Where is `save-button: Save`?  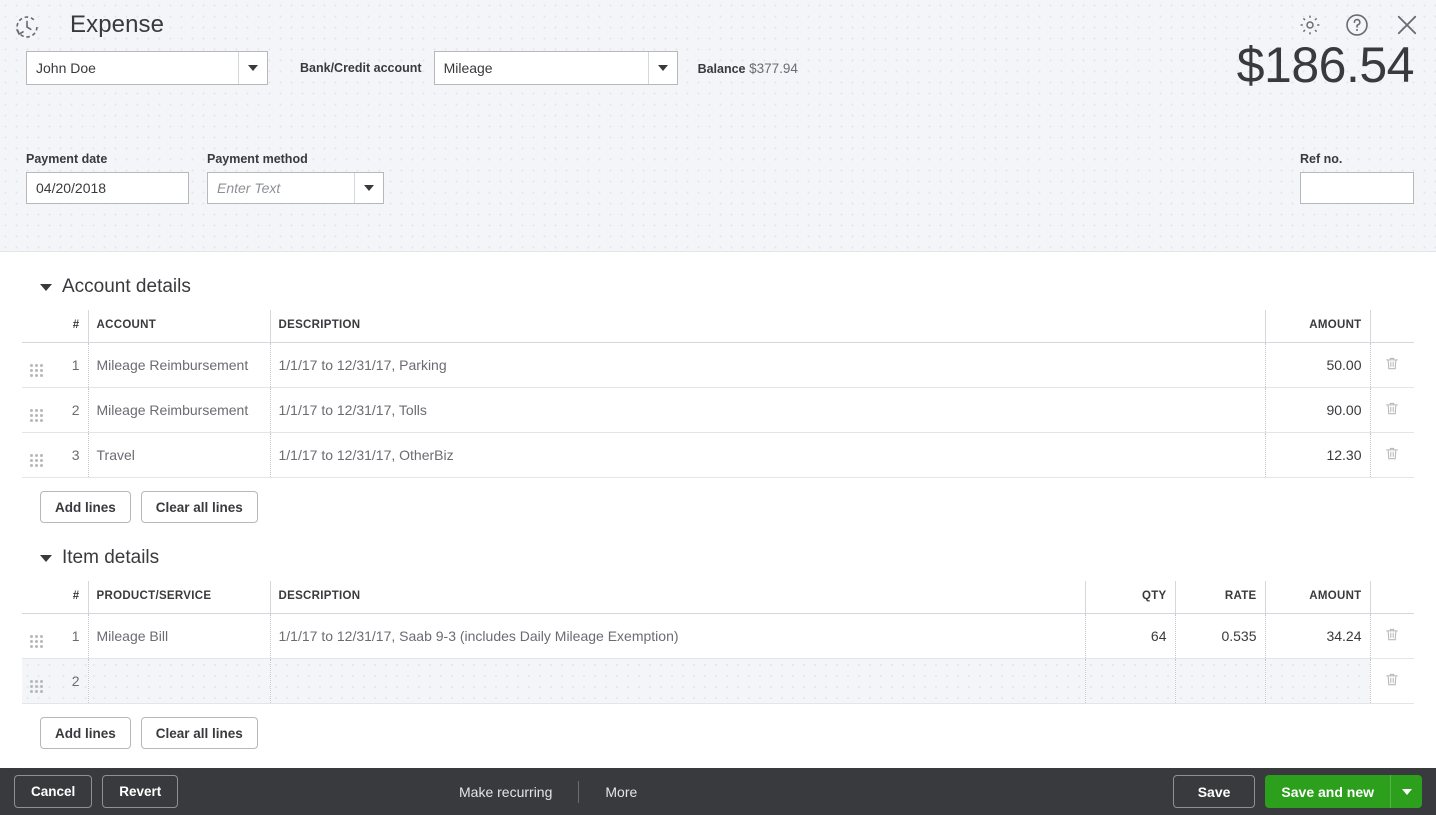 save-button: Save is located at coordinates (1214, 791).